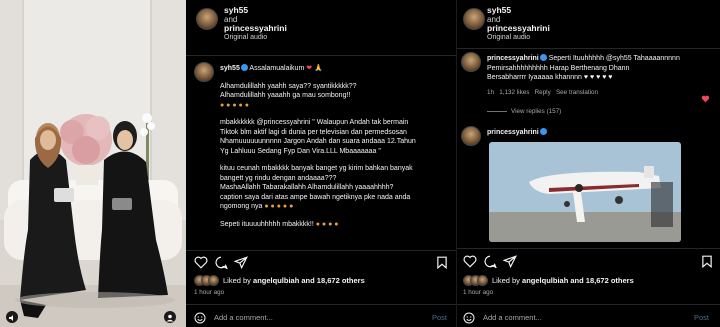 Image resolution: width=720 pixels, height=327 pixels. I want to click on see-translation-link: See translation, so click(577, 92).